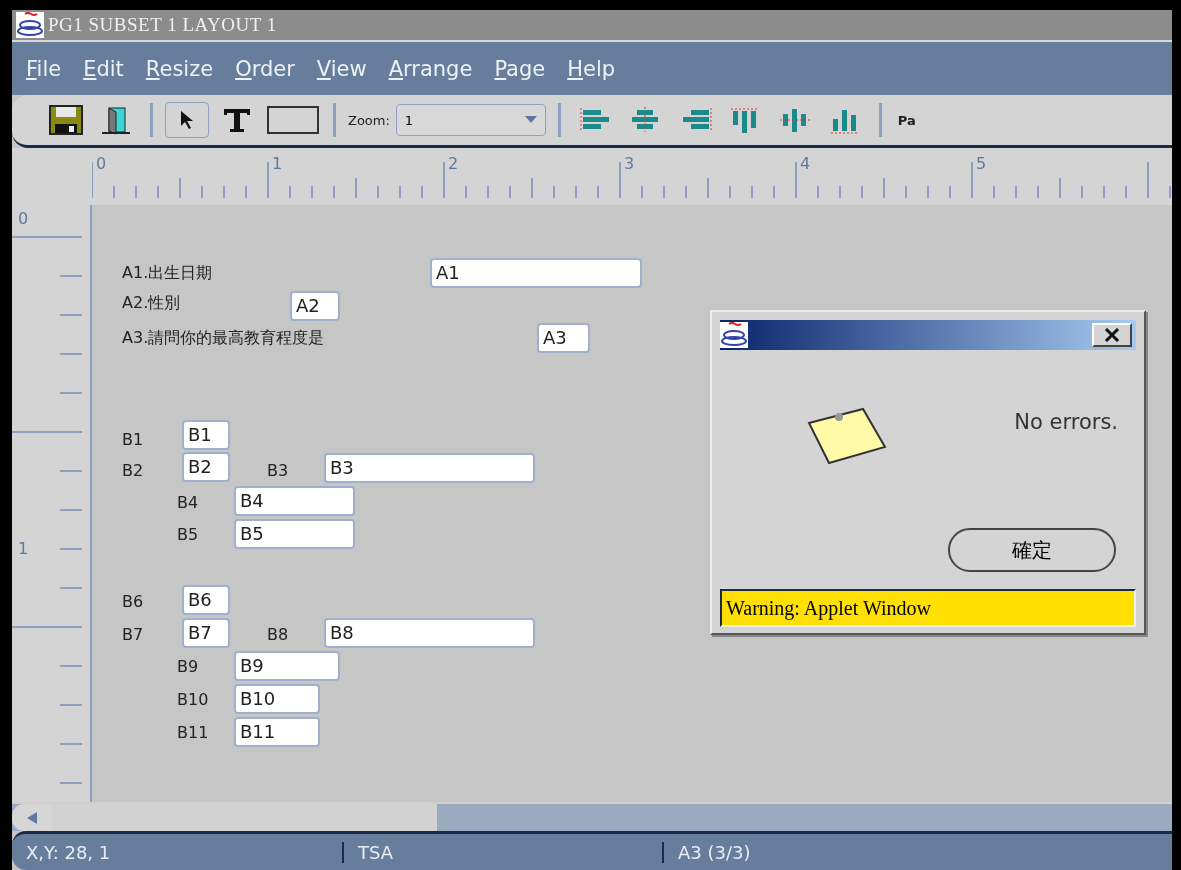  I want to click on ruler-number: 2, so click(453, 163).